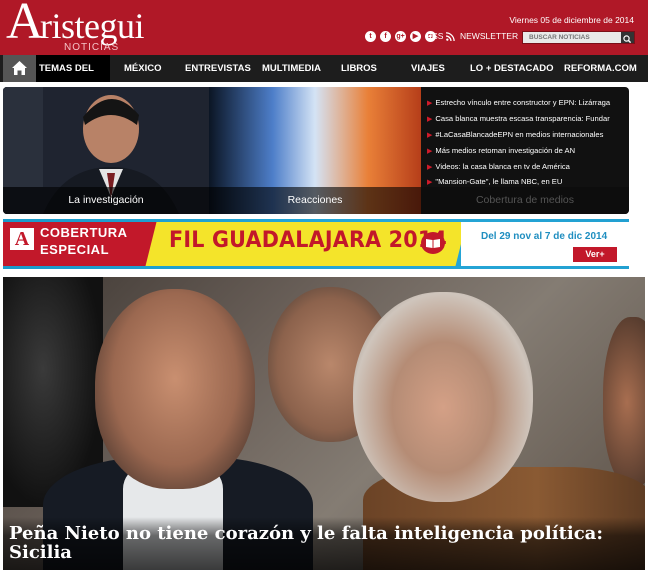 This screenshot has height=570, width=648. Describe the element at coordinates (400, 36) in the screenshot. I see `google-plus-icon: g+` at that location.